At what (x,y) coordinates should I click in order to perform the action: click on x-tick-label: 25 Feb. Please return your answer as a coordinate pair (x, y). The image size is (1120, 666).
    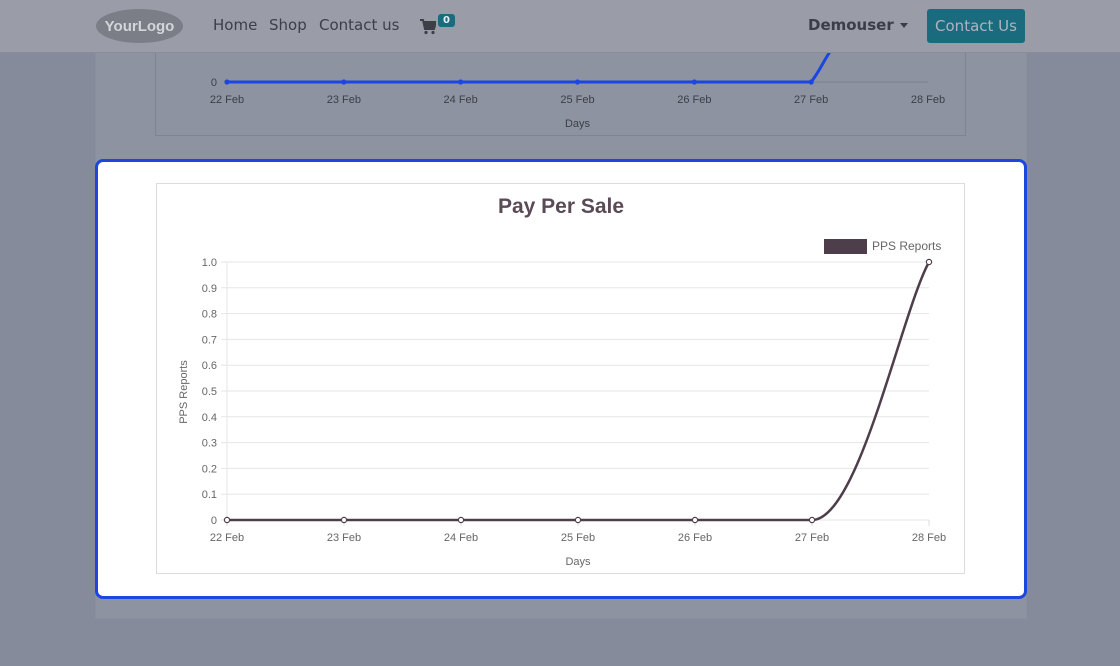
    Looking at the image, I should click on (578, 538).